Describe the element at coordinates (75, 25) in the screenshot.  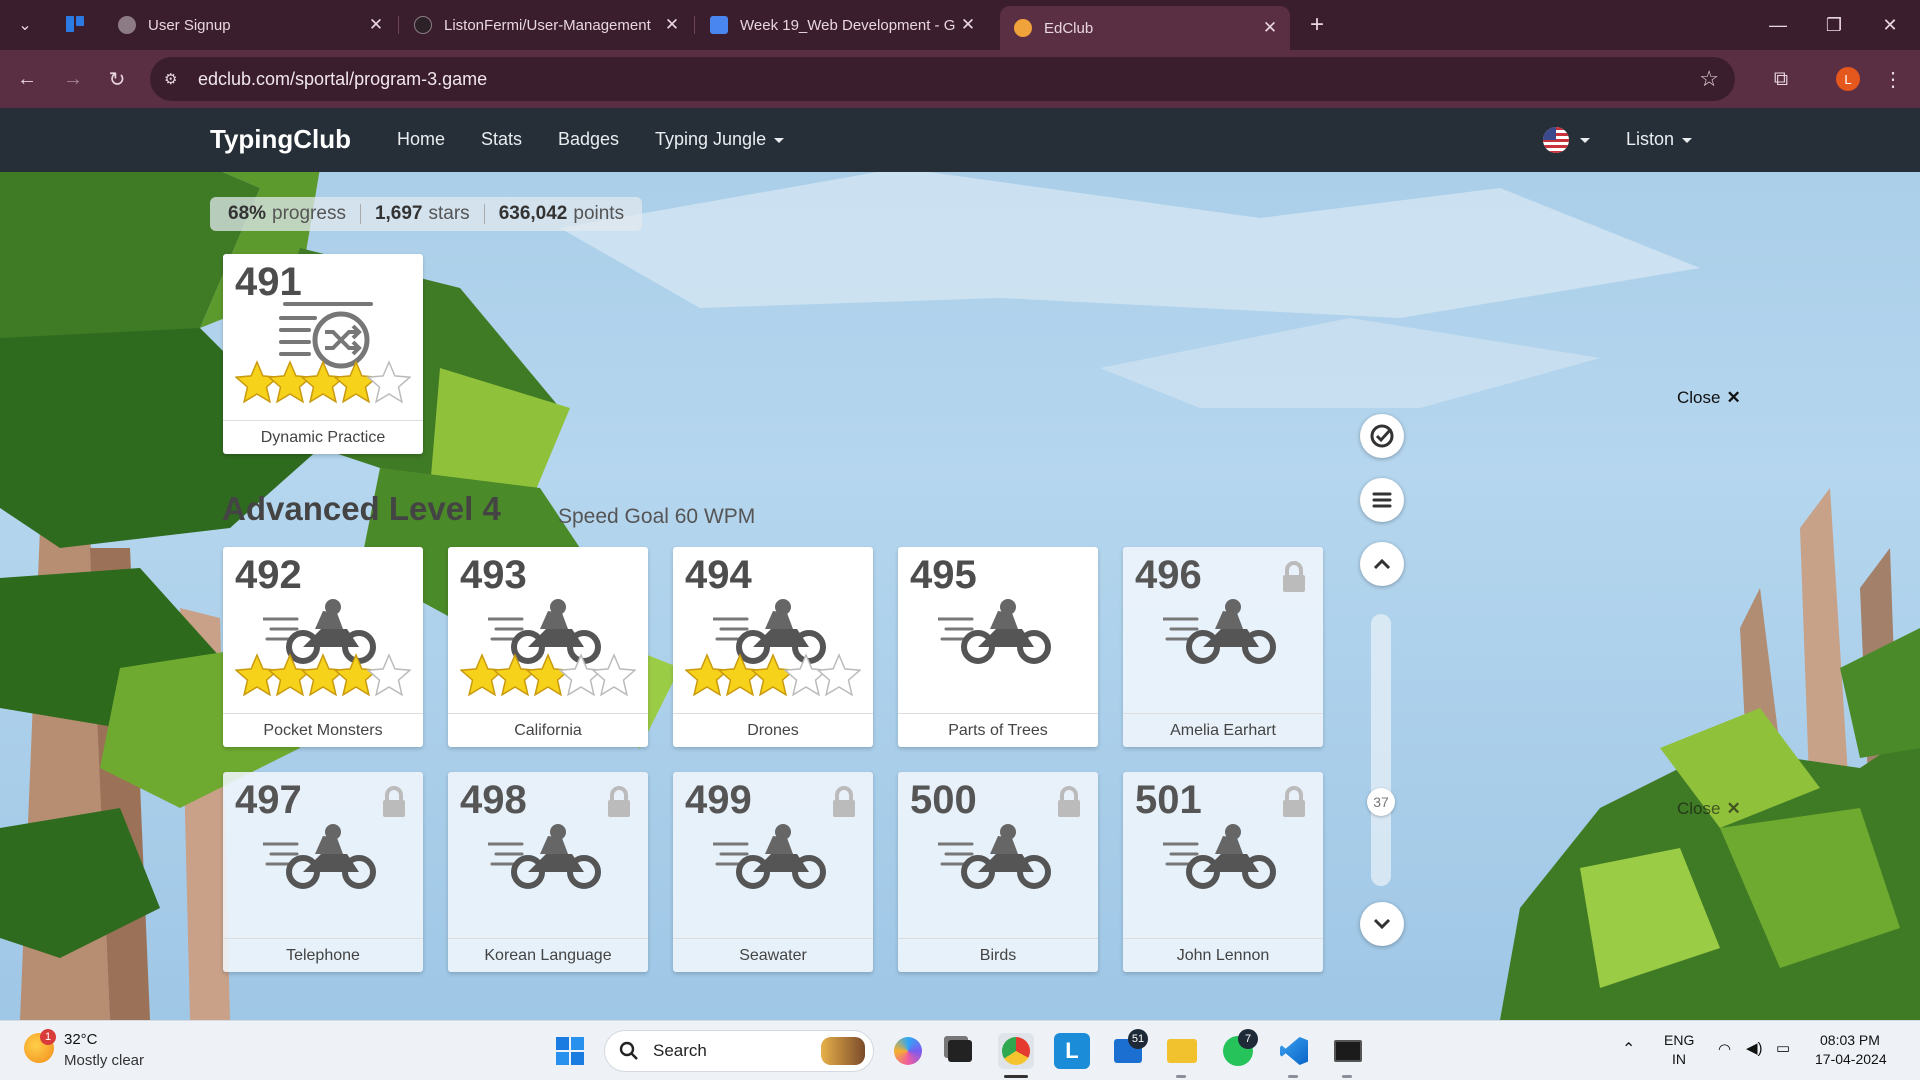
I see `trello-app-button` at that location.